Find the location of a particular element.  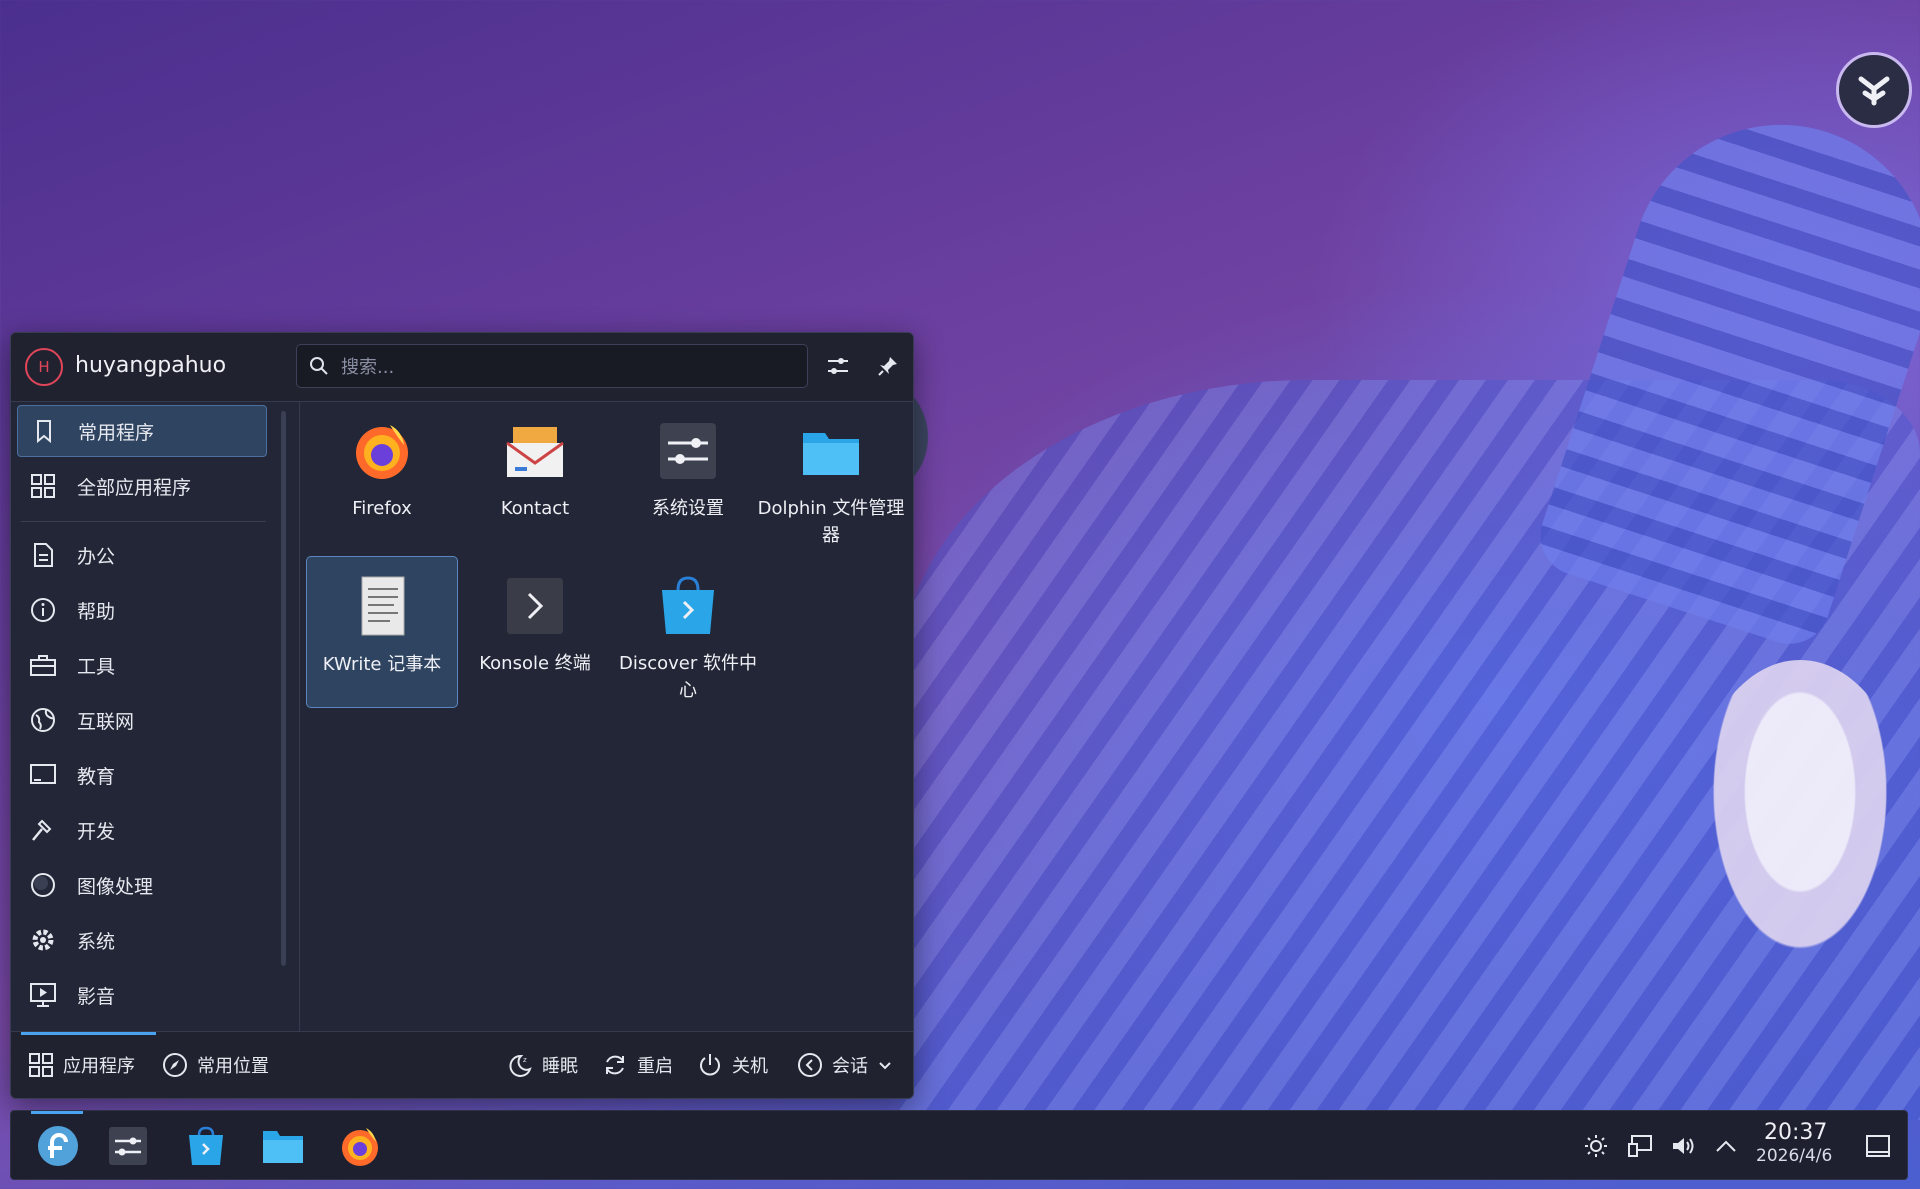

tab-places: 常用位置 is located at coordinates (215, 1065).